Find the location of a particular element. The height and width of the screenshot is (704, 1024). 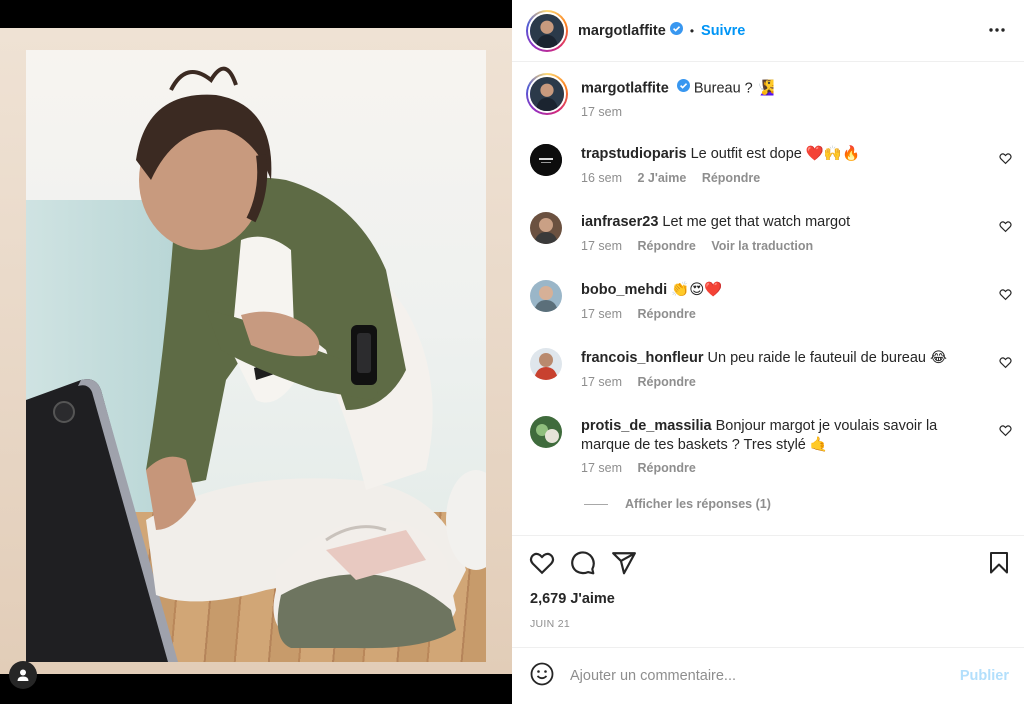

comment-time: 16 sem is located at coordinates (601, 178).